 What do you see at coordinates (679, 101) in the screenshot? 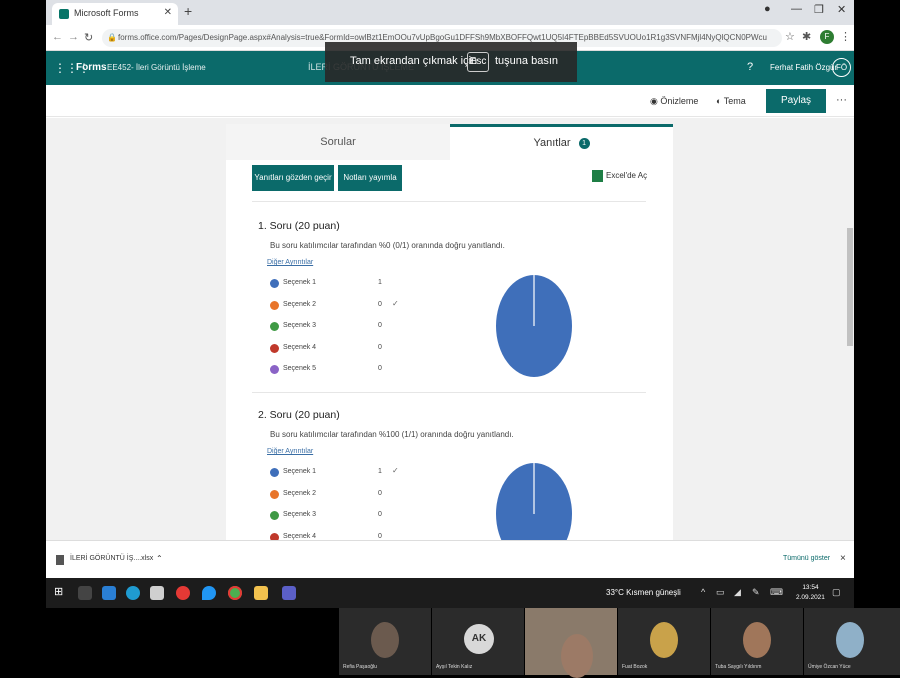
I see `preview-label: Önizleme` at bounding box center [679, 101].